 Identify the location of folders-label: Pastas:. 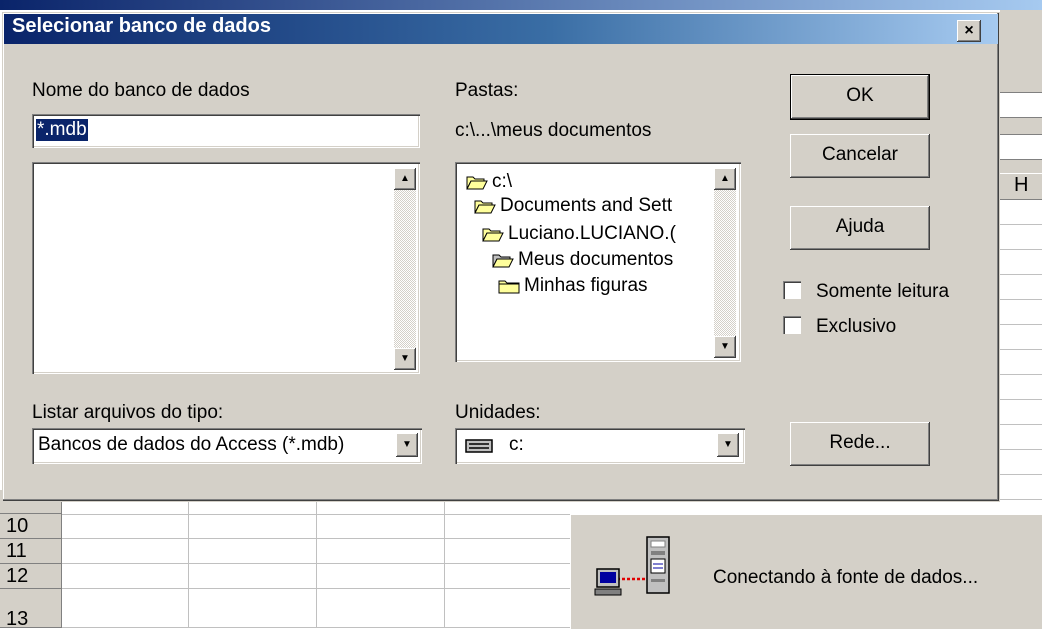
(487, 90).